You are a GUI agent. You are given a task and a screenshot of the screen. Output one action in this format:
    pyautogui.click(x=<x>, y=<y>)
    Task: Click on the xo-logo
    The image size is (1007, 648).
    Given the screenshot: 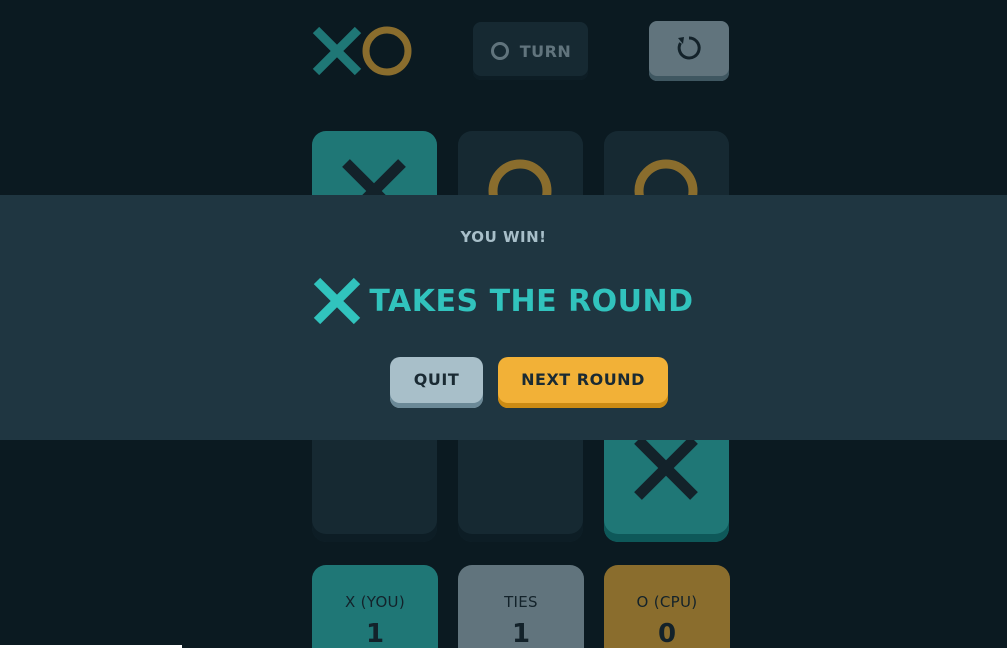 What is the action you would take?
    pyautogui.click(x=362, y=51)
    